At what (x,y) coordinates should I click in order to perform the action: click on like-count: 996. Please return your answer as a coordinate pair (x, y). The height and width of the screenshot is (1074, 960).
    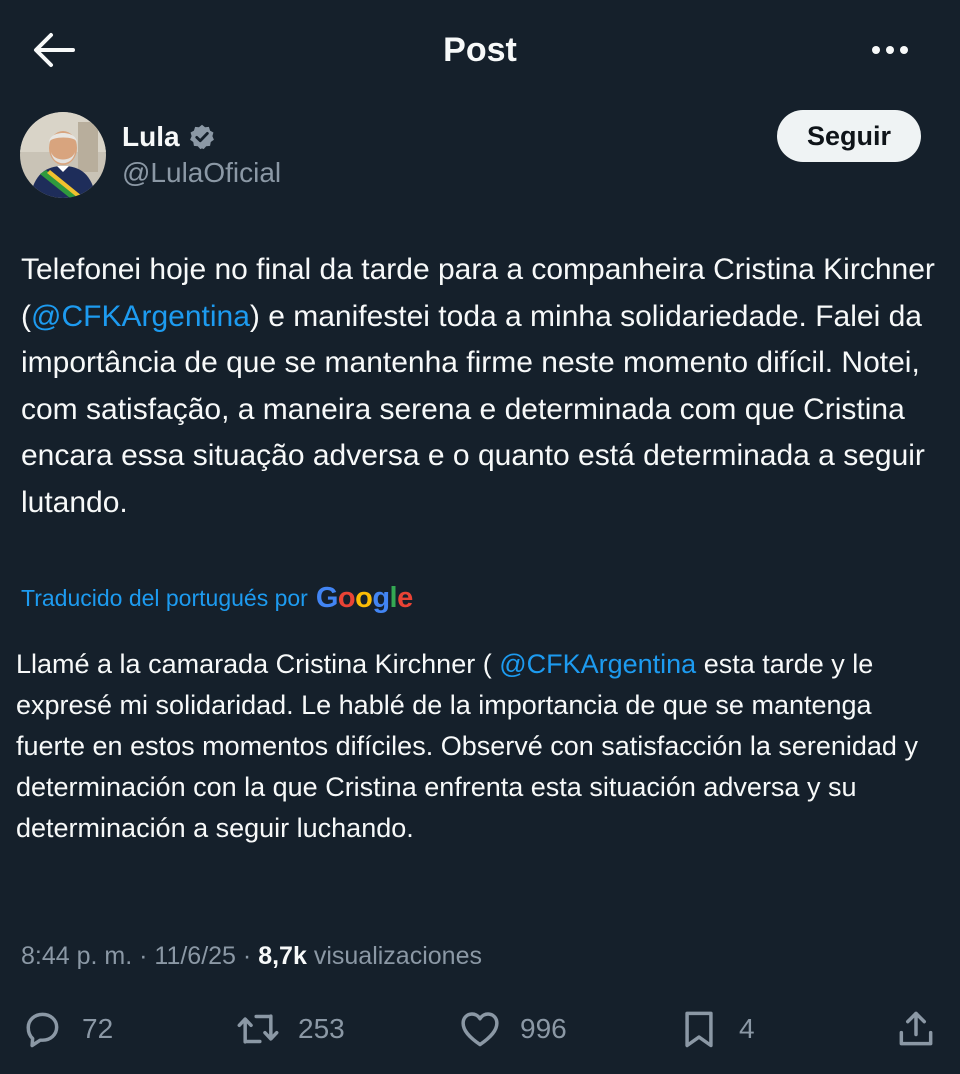
    Looking at the image, I should click on (543, 1028).